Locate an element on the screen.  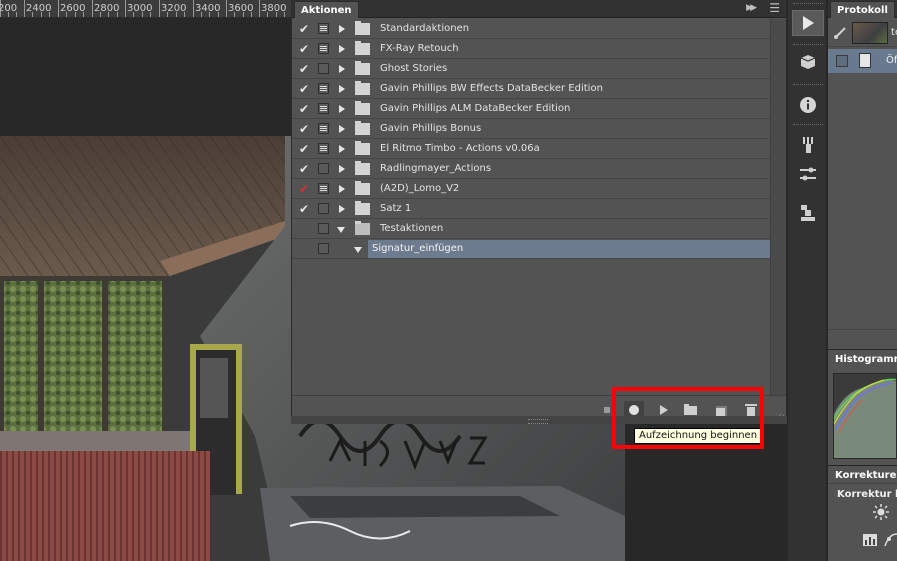
ruler-label: 2600 is located at coordinates (73, 8).